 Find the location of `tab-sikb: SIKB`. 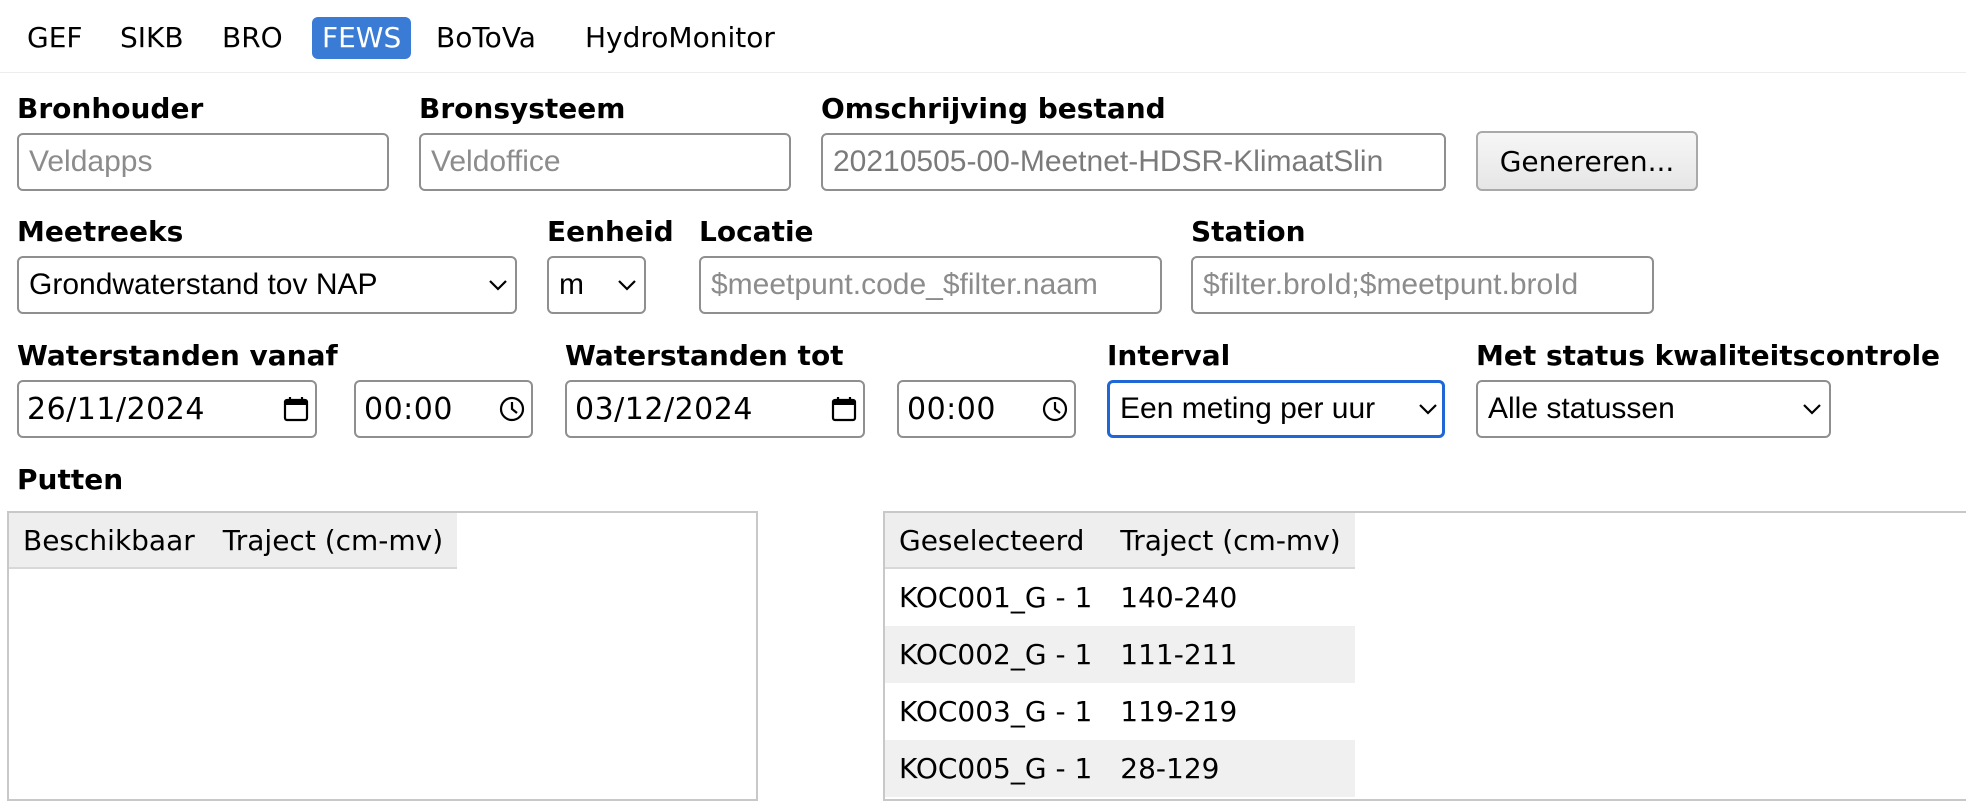

tab-sikb: SIKB is located at coordinates (152, 38).